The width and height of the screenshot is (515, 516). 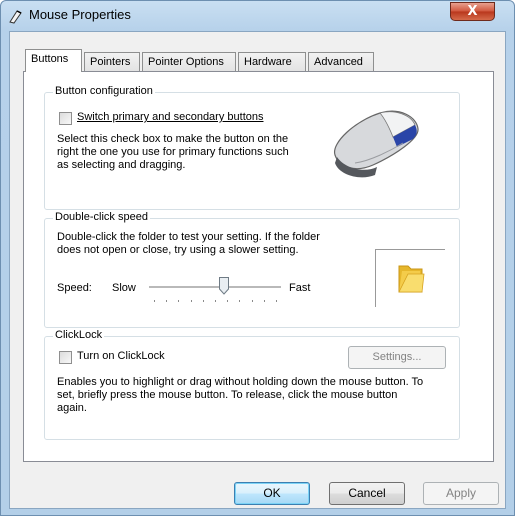 What do you see at coordinates (79, 335) in the screenshot?
I see `group-title: ClickLock` at bounding box center [79, 335].